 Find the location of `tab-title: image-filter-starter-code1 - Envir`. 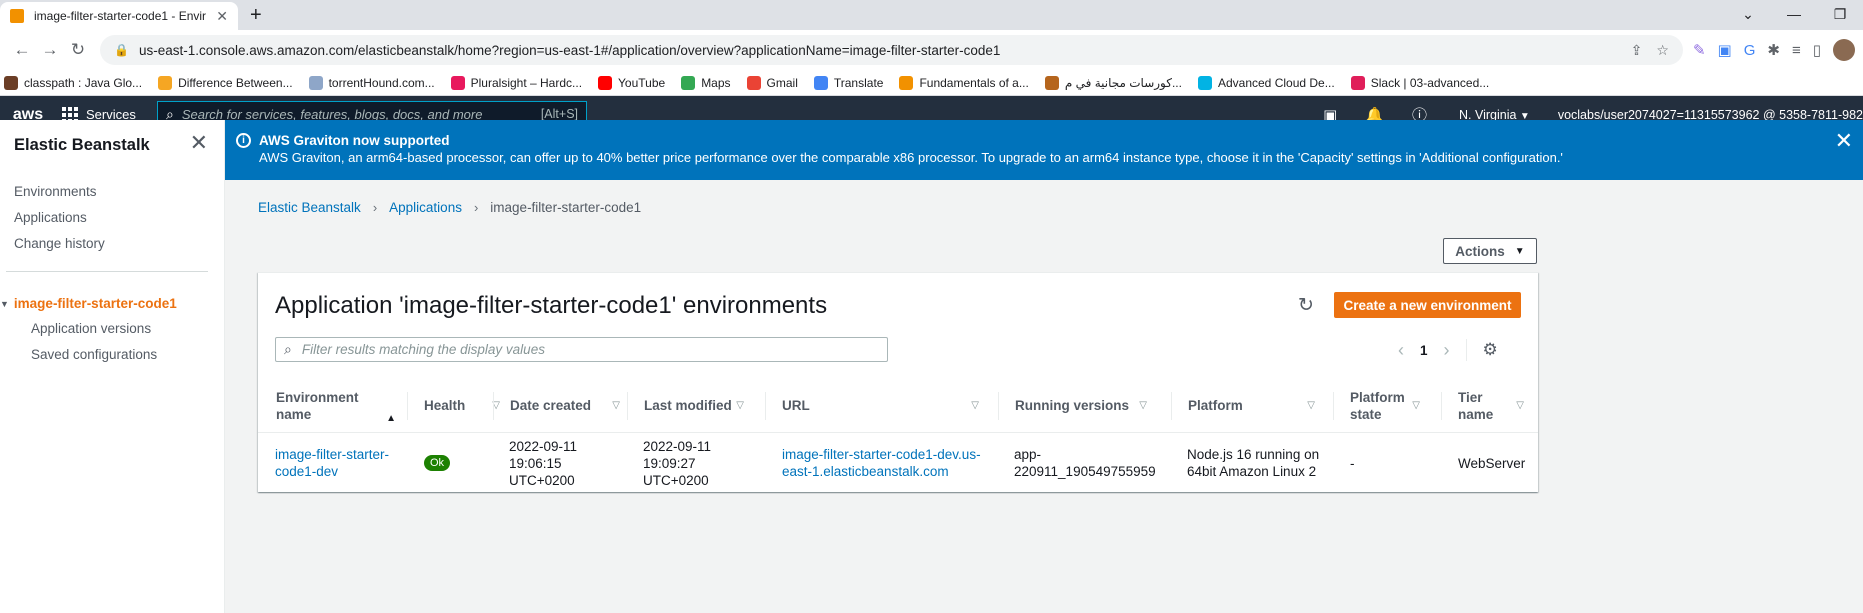

tab-title: image-filter-starter-code1 - Envir is located at coordinates (120, 16).